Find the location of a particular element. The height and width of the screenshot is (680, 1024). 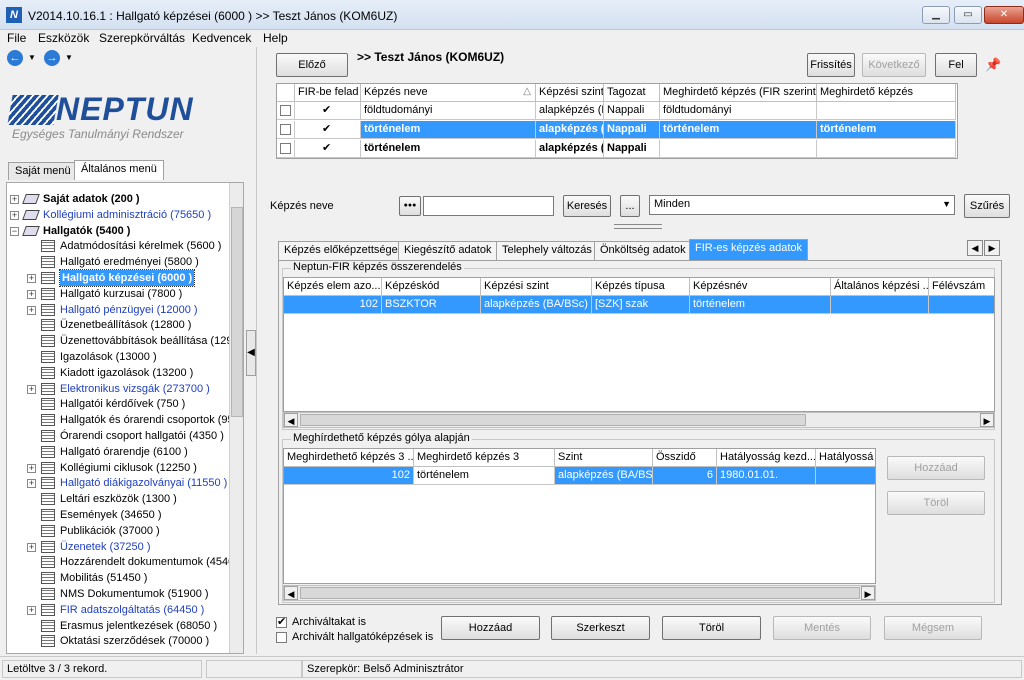

tree-scrollbar-thumb is located at coordinates (237, 312).